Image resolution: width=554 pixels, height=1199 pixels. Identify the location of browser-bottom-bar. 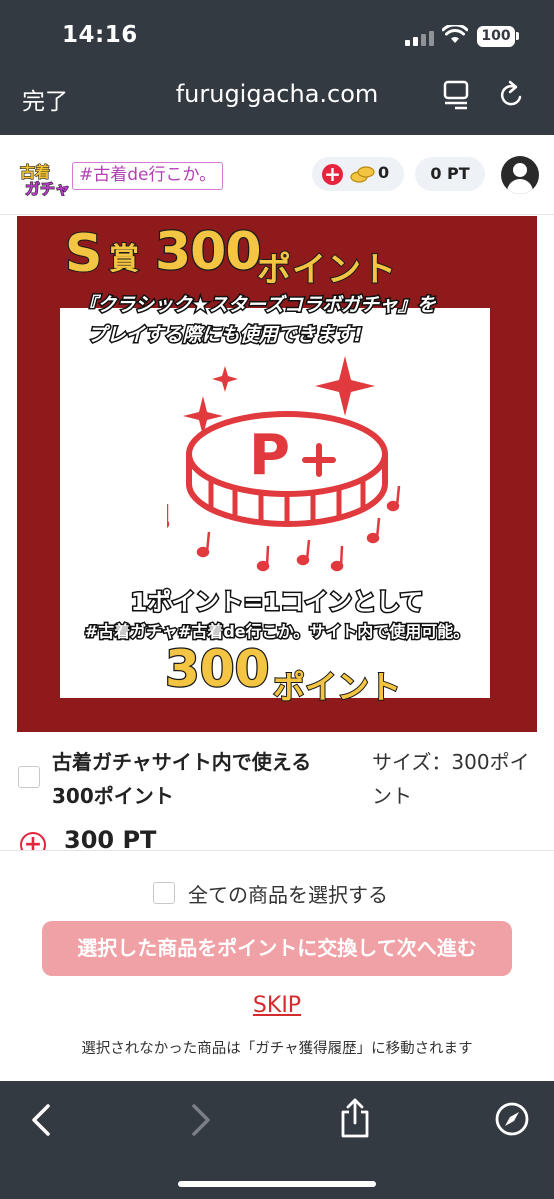
(277, 1140).